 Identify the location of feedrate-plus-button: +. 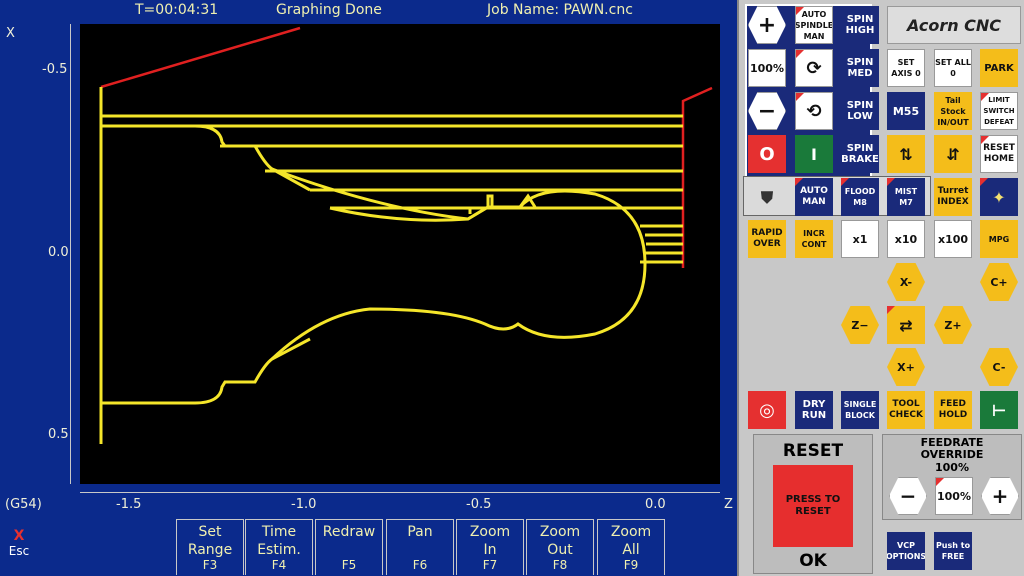
(1000, 496).